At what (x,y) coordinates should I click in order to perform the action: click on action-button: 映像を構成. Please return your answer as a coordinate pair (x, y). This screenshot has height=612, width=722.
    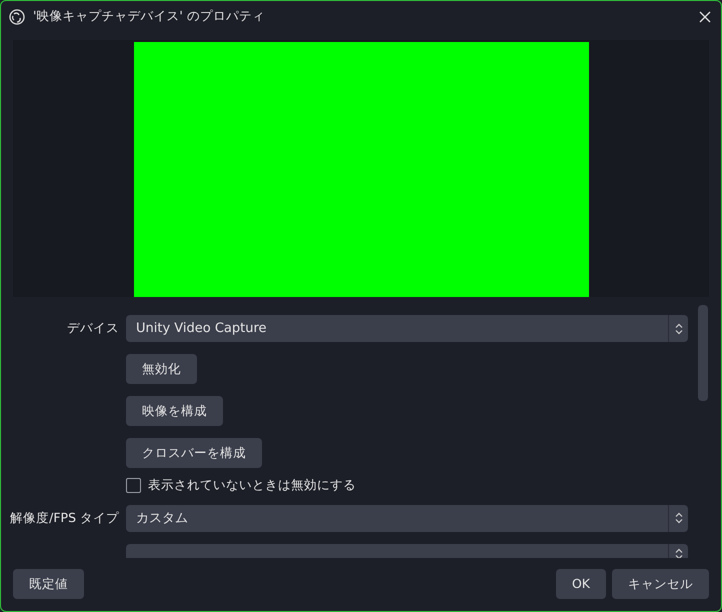
    Looking at the image, I should click on (174, 411).